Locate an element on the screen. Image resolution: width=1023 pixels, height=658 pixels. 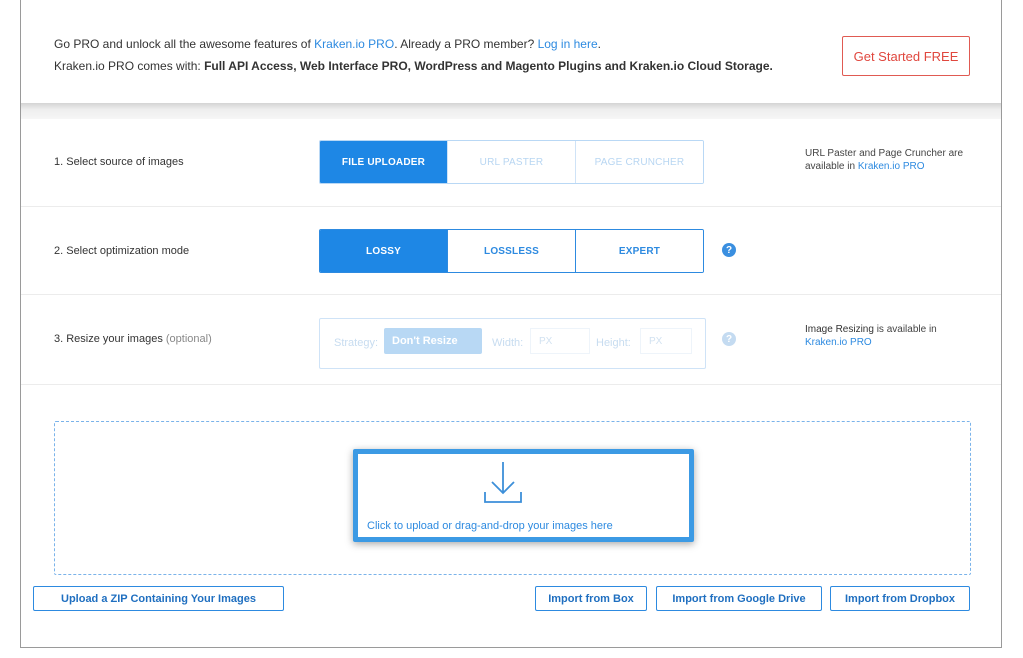
source-selector: FILE UPLOADER URL PASTER PAGE CRUNCHER is located at coordinates (511, 162).